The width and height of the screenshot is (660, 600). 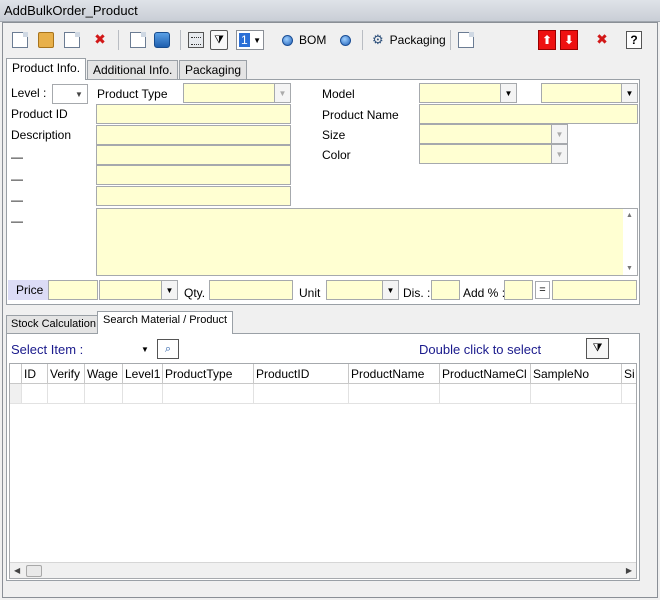 I want to click on price-field, so click(x=73, y=290).